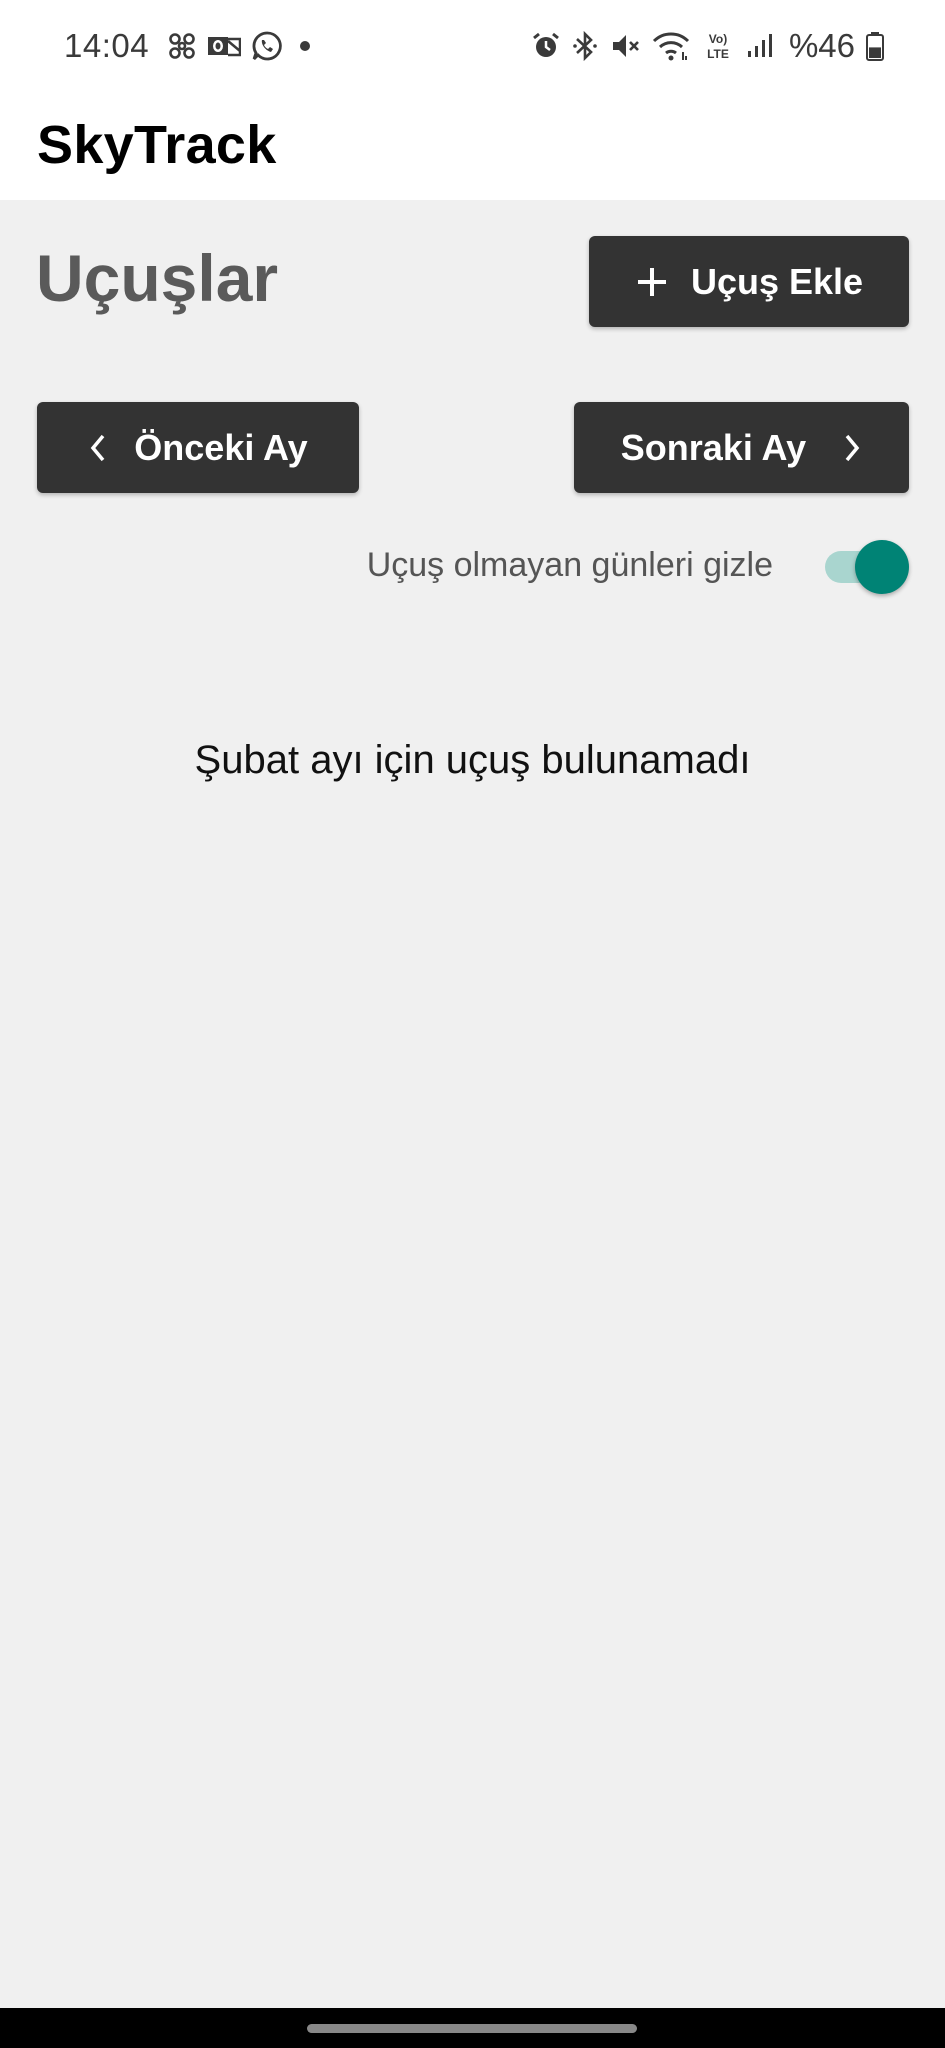  I want to click on status-time: 14:04, so click(107, 45).